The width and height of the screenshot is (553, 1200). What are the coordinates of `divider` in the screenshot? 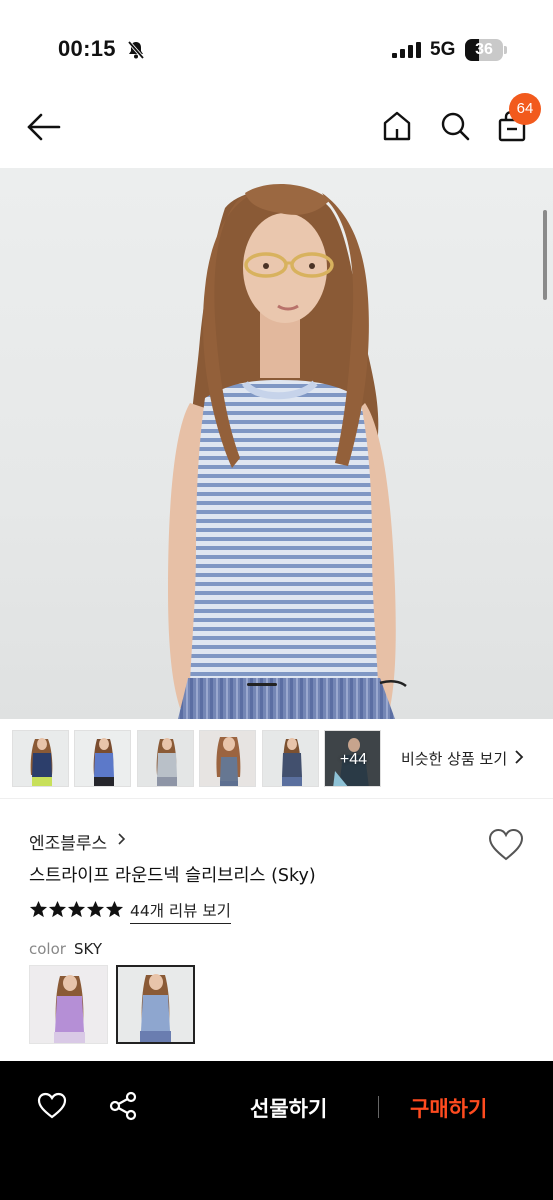 It's located at (378, 1107).